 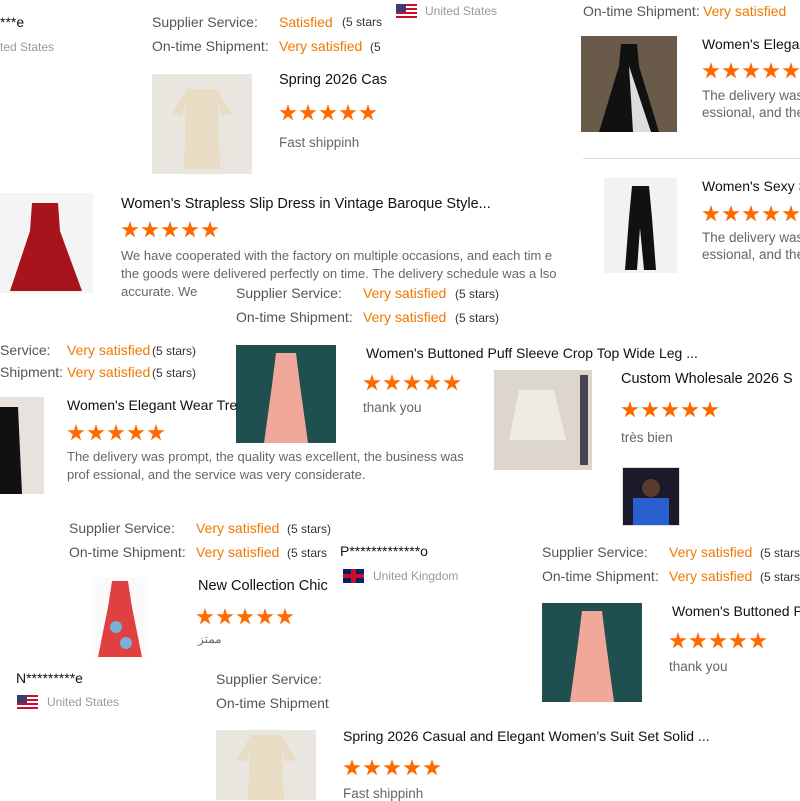 What do you see at coordinates (83, 702) in the screenshot?
I see `reviewer-country: United States` at bounding box center [83, 702].